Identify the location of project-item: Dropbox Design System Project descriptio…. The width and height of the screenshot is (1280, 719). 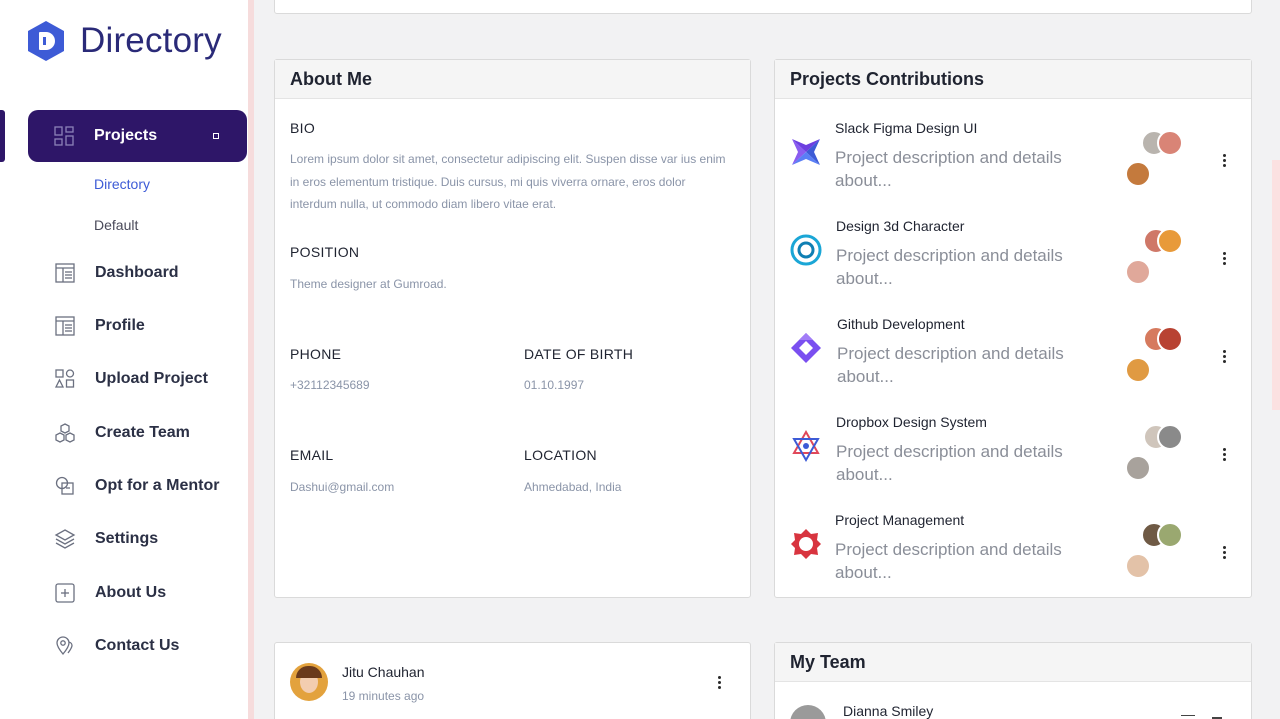
(1014, 443).